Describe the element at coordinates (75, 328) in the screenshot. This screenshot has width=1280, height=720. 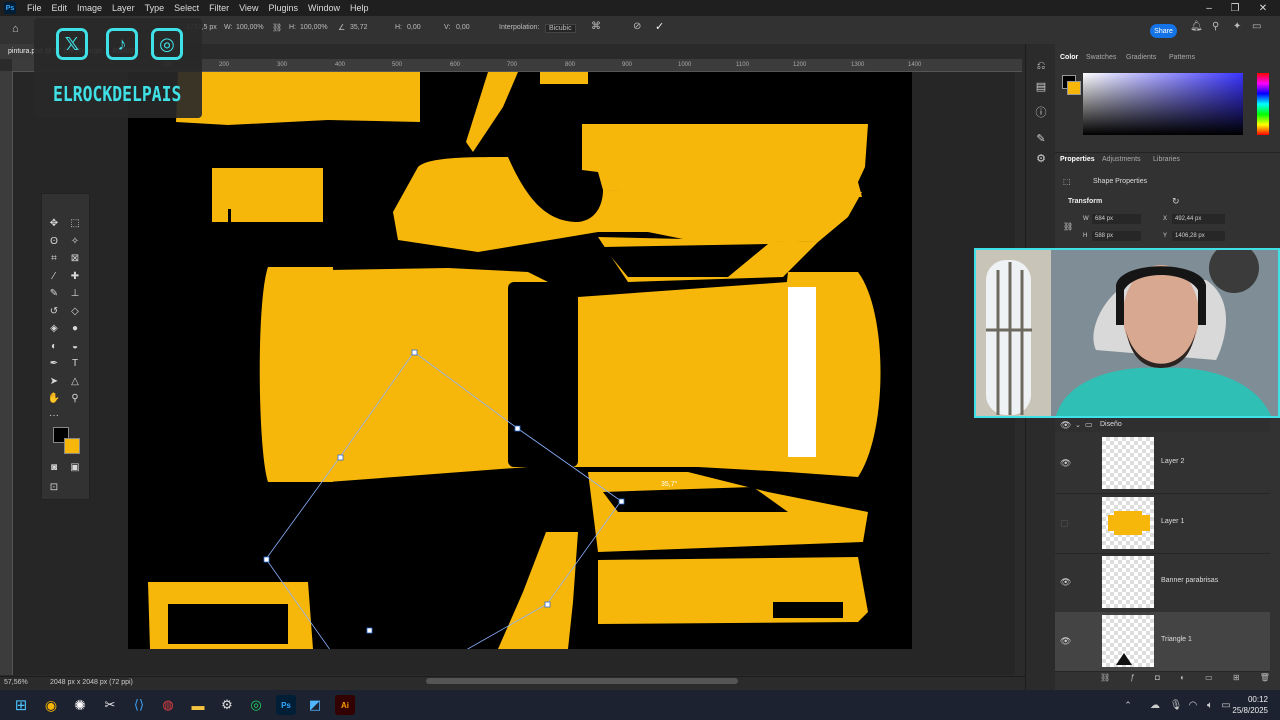
I see `blur-tool-icon: ●` at that location.